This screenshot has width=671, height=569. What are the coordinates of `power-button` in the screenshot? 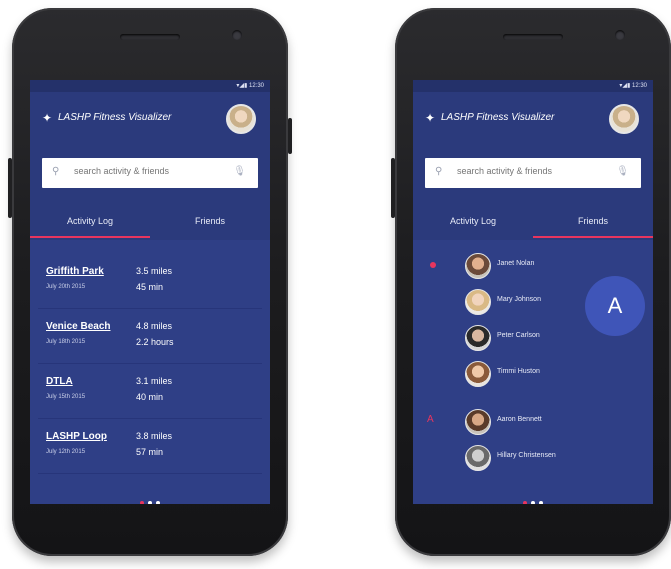 It's located at (290, 136).